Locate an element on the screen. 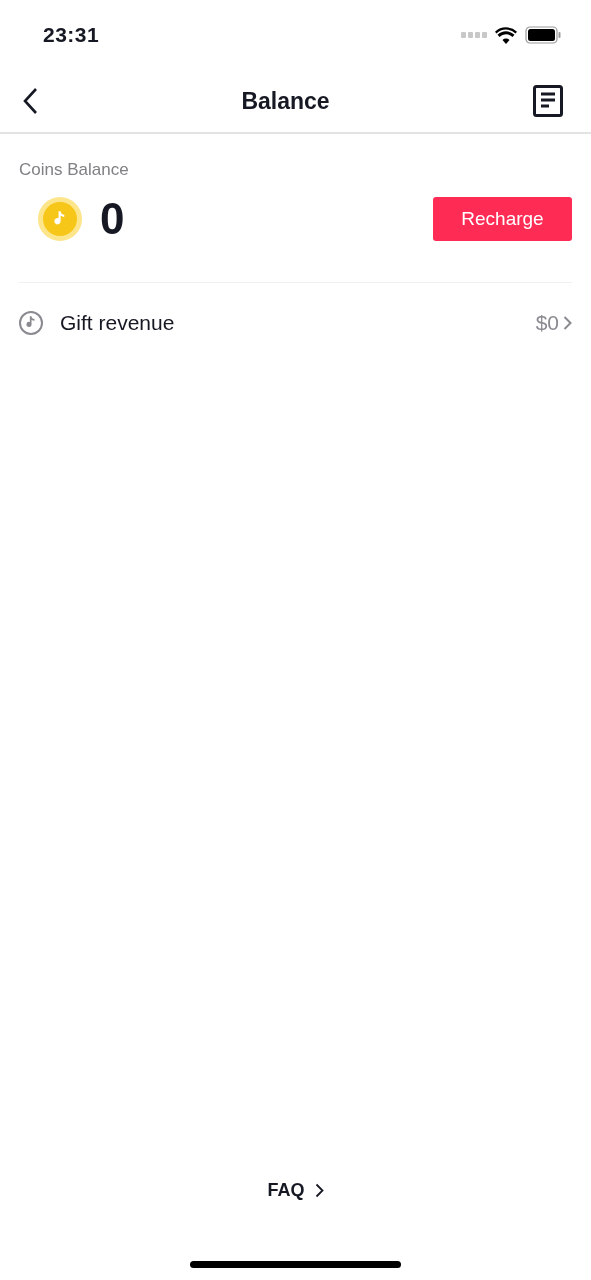 The height and width of the screenshot is (1280, 591). back-icon is located at coordinates (30, 101).